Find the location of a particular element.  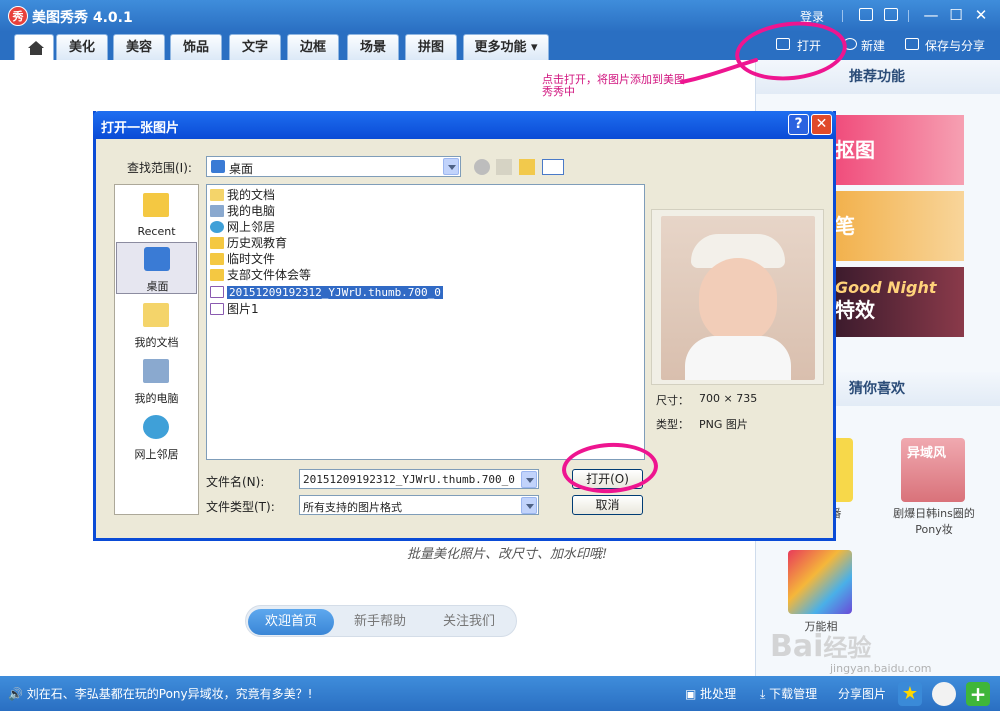

filetype-select: 所有支持的图片格式 is located at coordinates (419, 505).